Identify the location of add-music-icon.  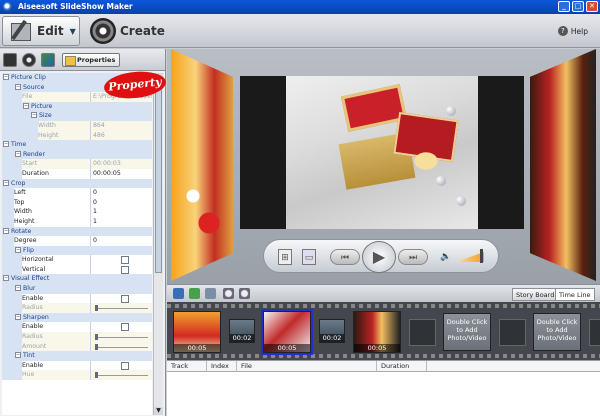
(194, 293).